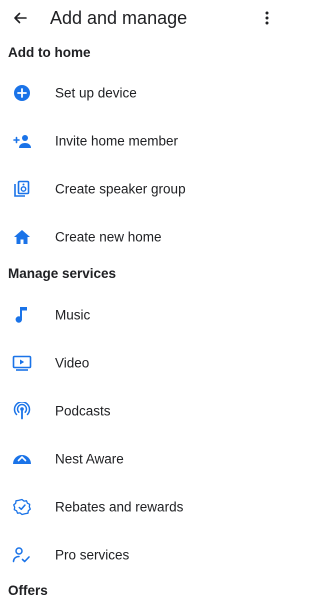  I want to click on list-item-create-new-home: Create new home, so click(141, 237).